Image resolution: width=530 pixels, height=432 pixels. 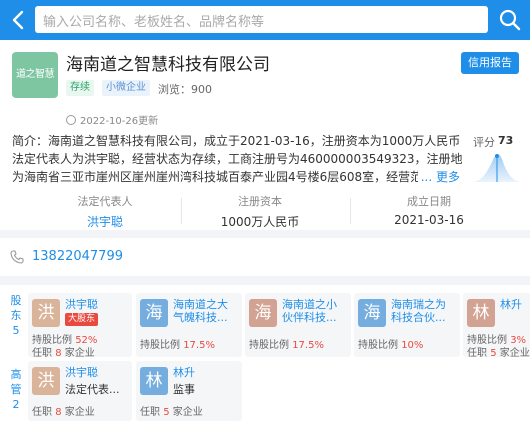 I want to click on shareholders-label-char: 东, so click(x=16, y=315).